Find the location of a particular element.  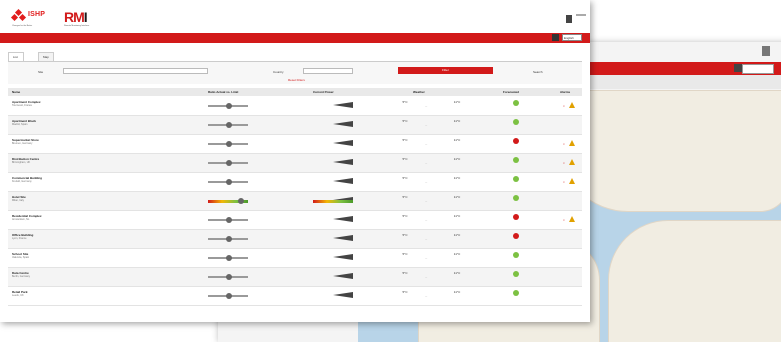

table-row: Apartment Block Madrid, Spain 5°C 11°C ~ is located at coordinates (295, 128).